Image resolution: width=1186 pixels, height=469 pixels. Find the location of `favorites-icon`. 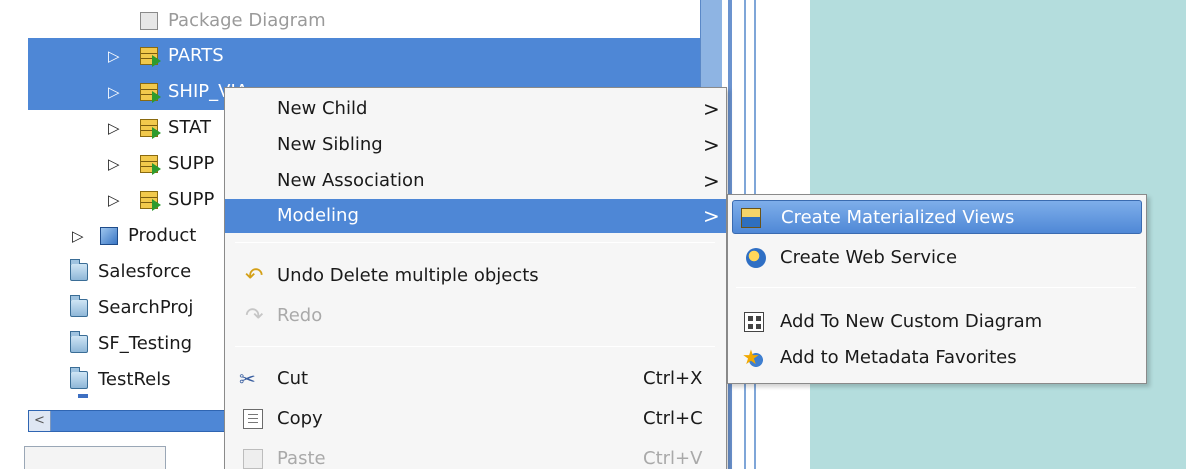

favorites-icon is located at coordinates (753, 357).